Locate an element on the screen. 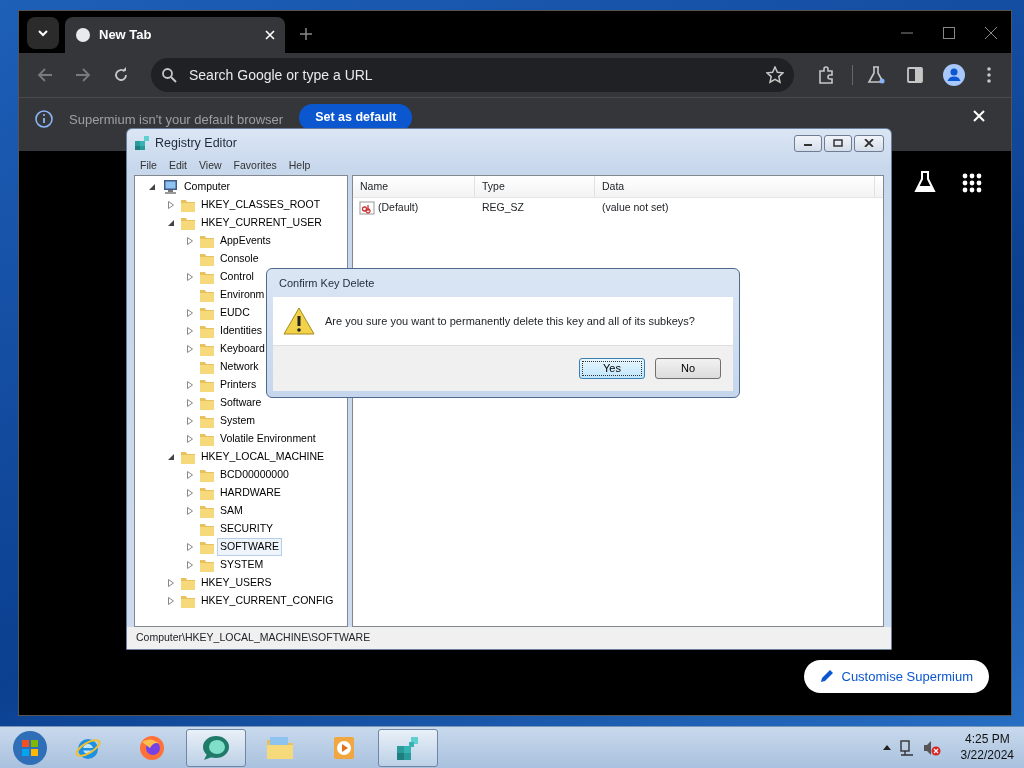  column-header: Data is located at coordinates (735, 186).